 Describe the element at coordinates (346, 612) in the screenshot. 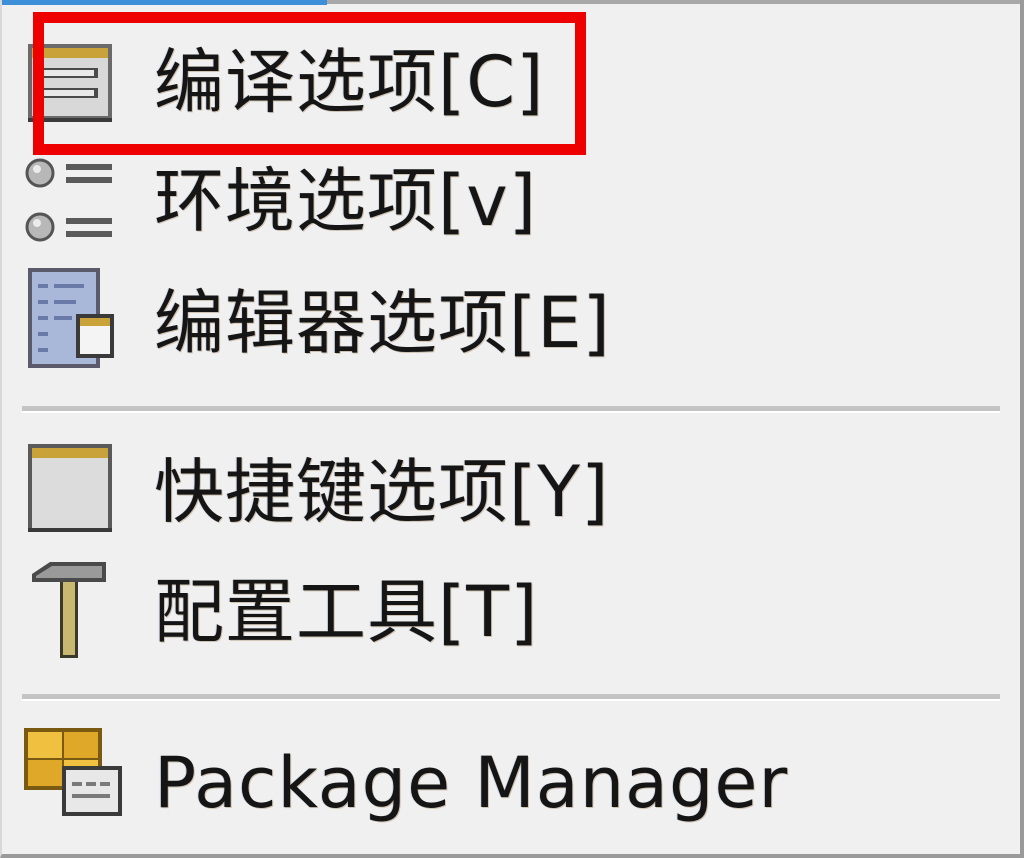

I see `menu-item-label: 配置工具[T]` at that location.